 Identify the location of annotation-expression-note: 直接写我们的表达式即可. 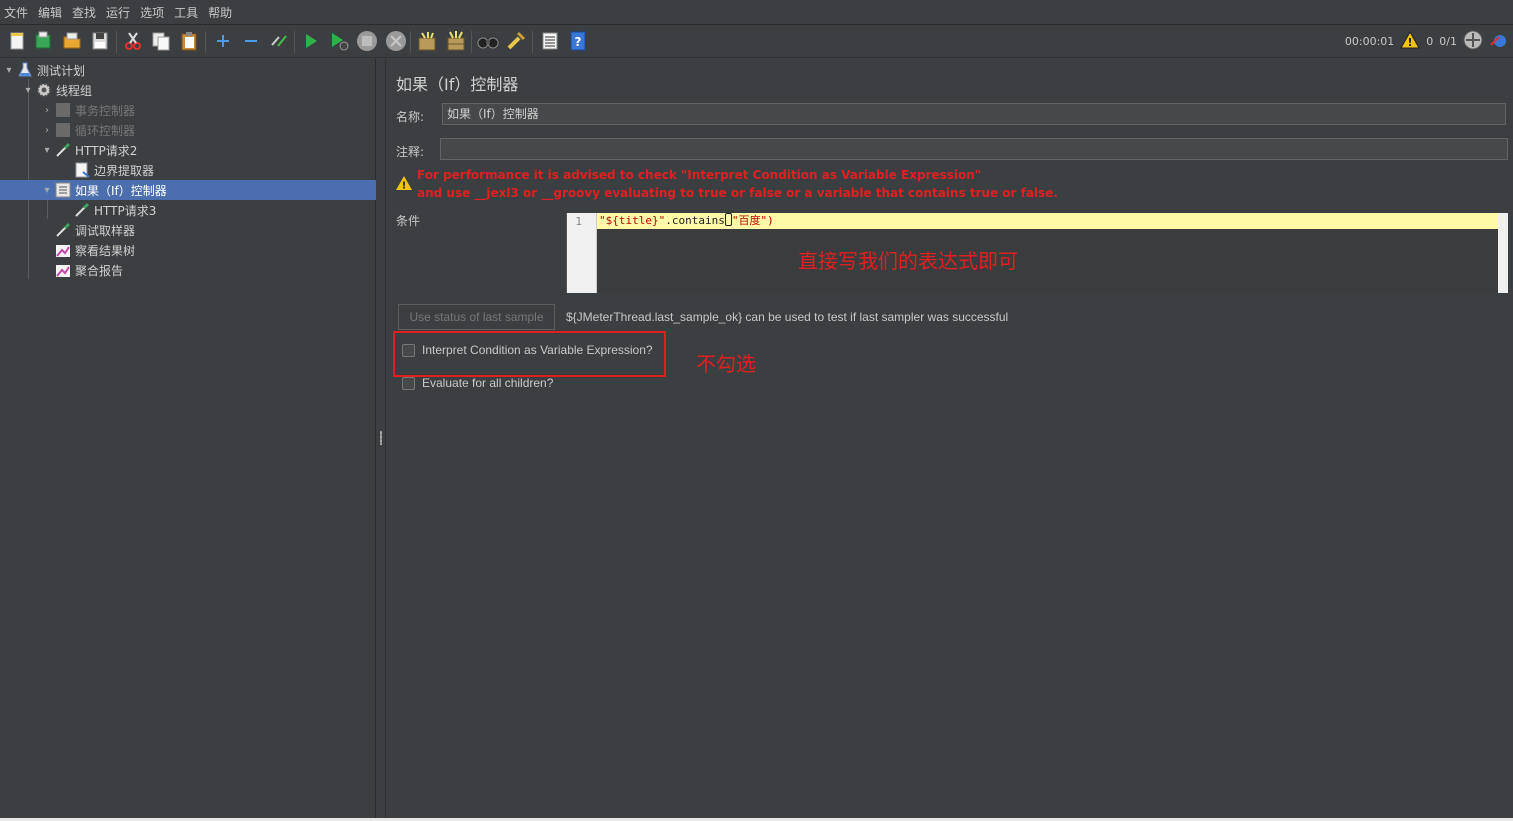
(908, 261).